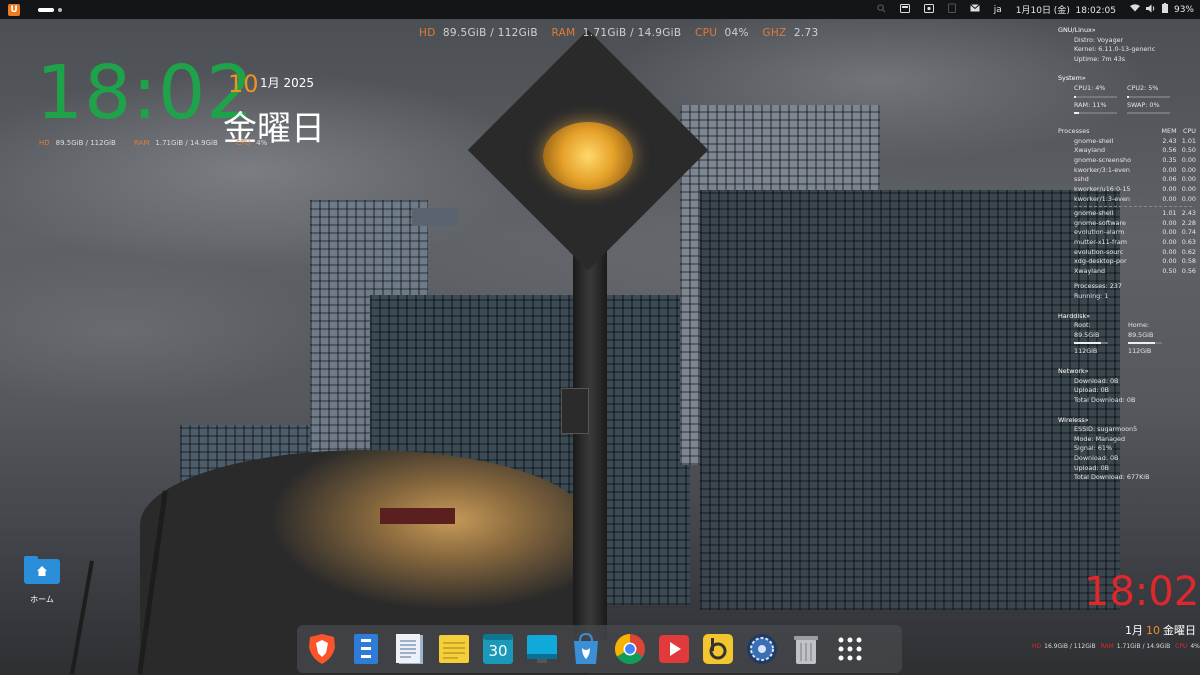  I want to click on workspace-indicator, so click(50, 9).